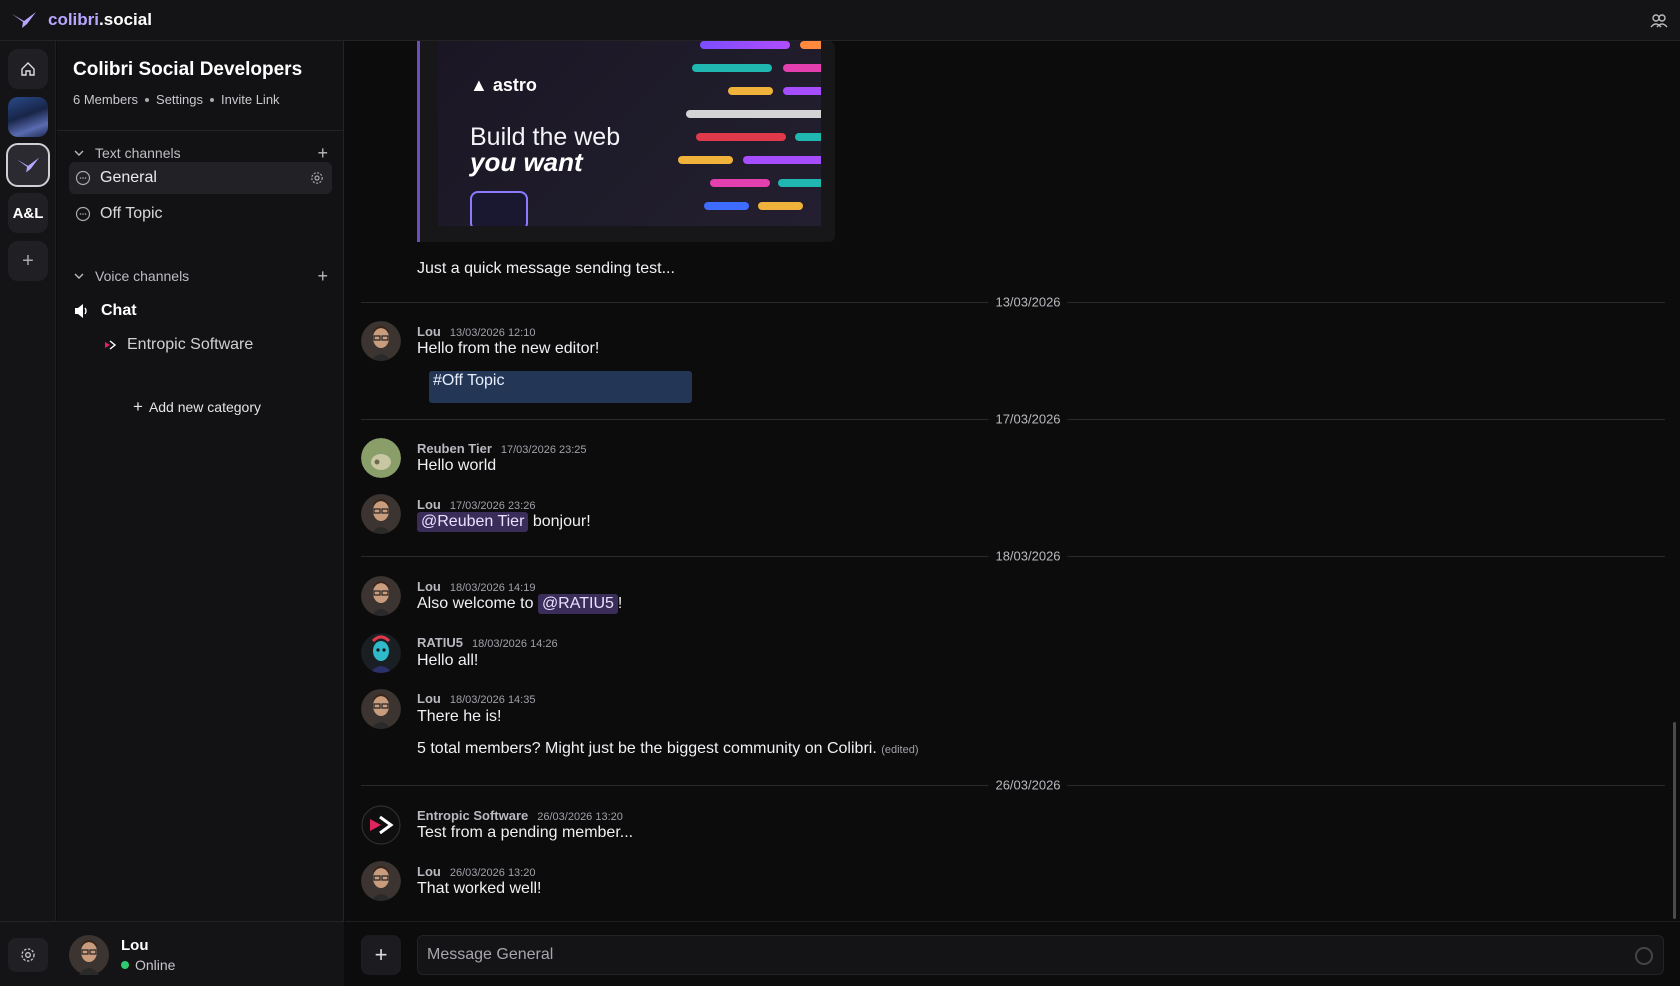 Image resolution: width=1680 pixels, height=986 pixels. I want to click on author-name: RATIU5, so click(440, 642).